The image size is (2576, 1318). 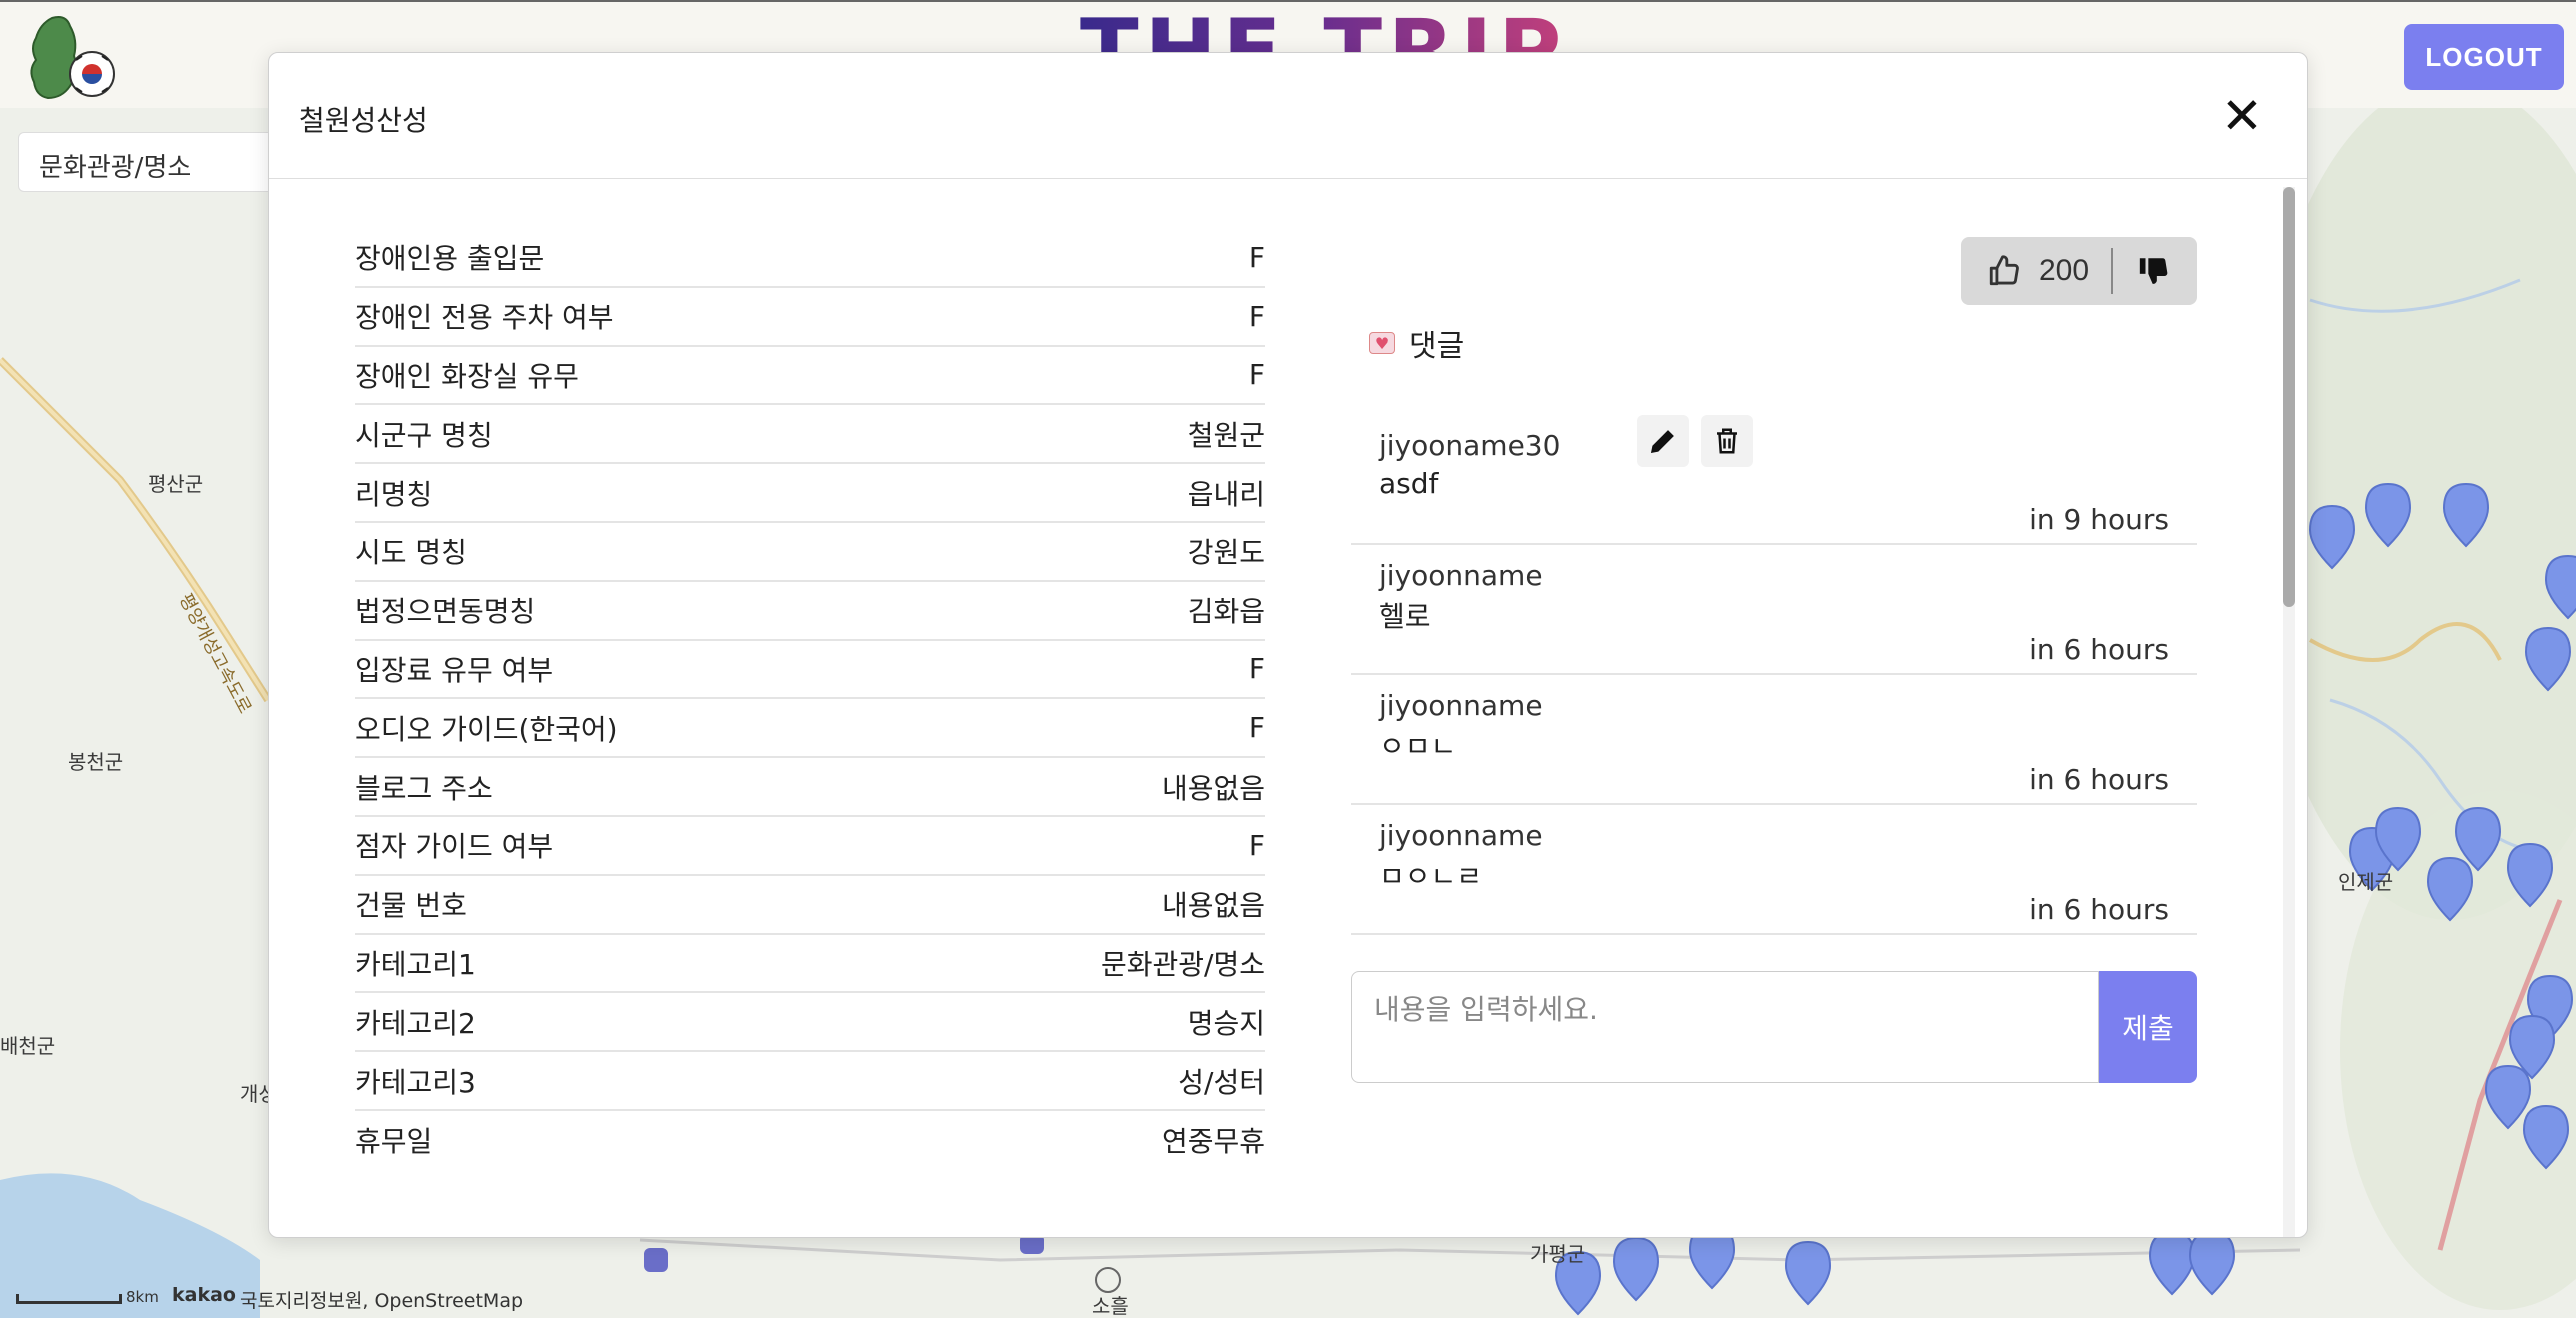 What do you see at coordinates (810, 493) in the screenshot?
I see `info-row: 리명칭 읍내리` at bounding box center [810, 493].